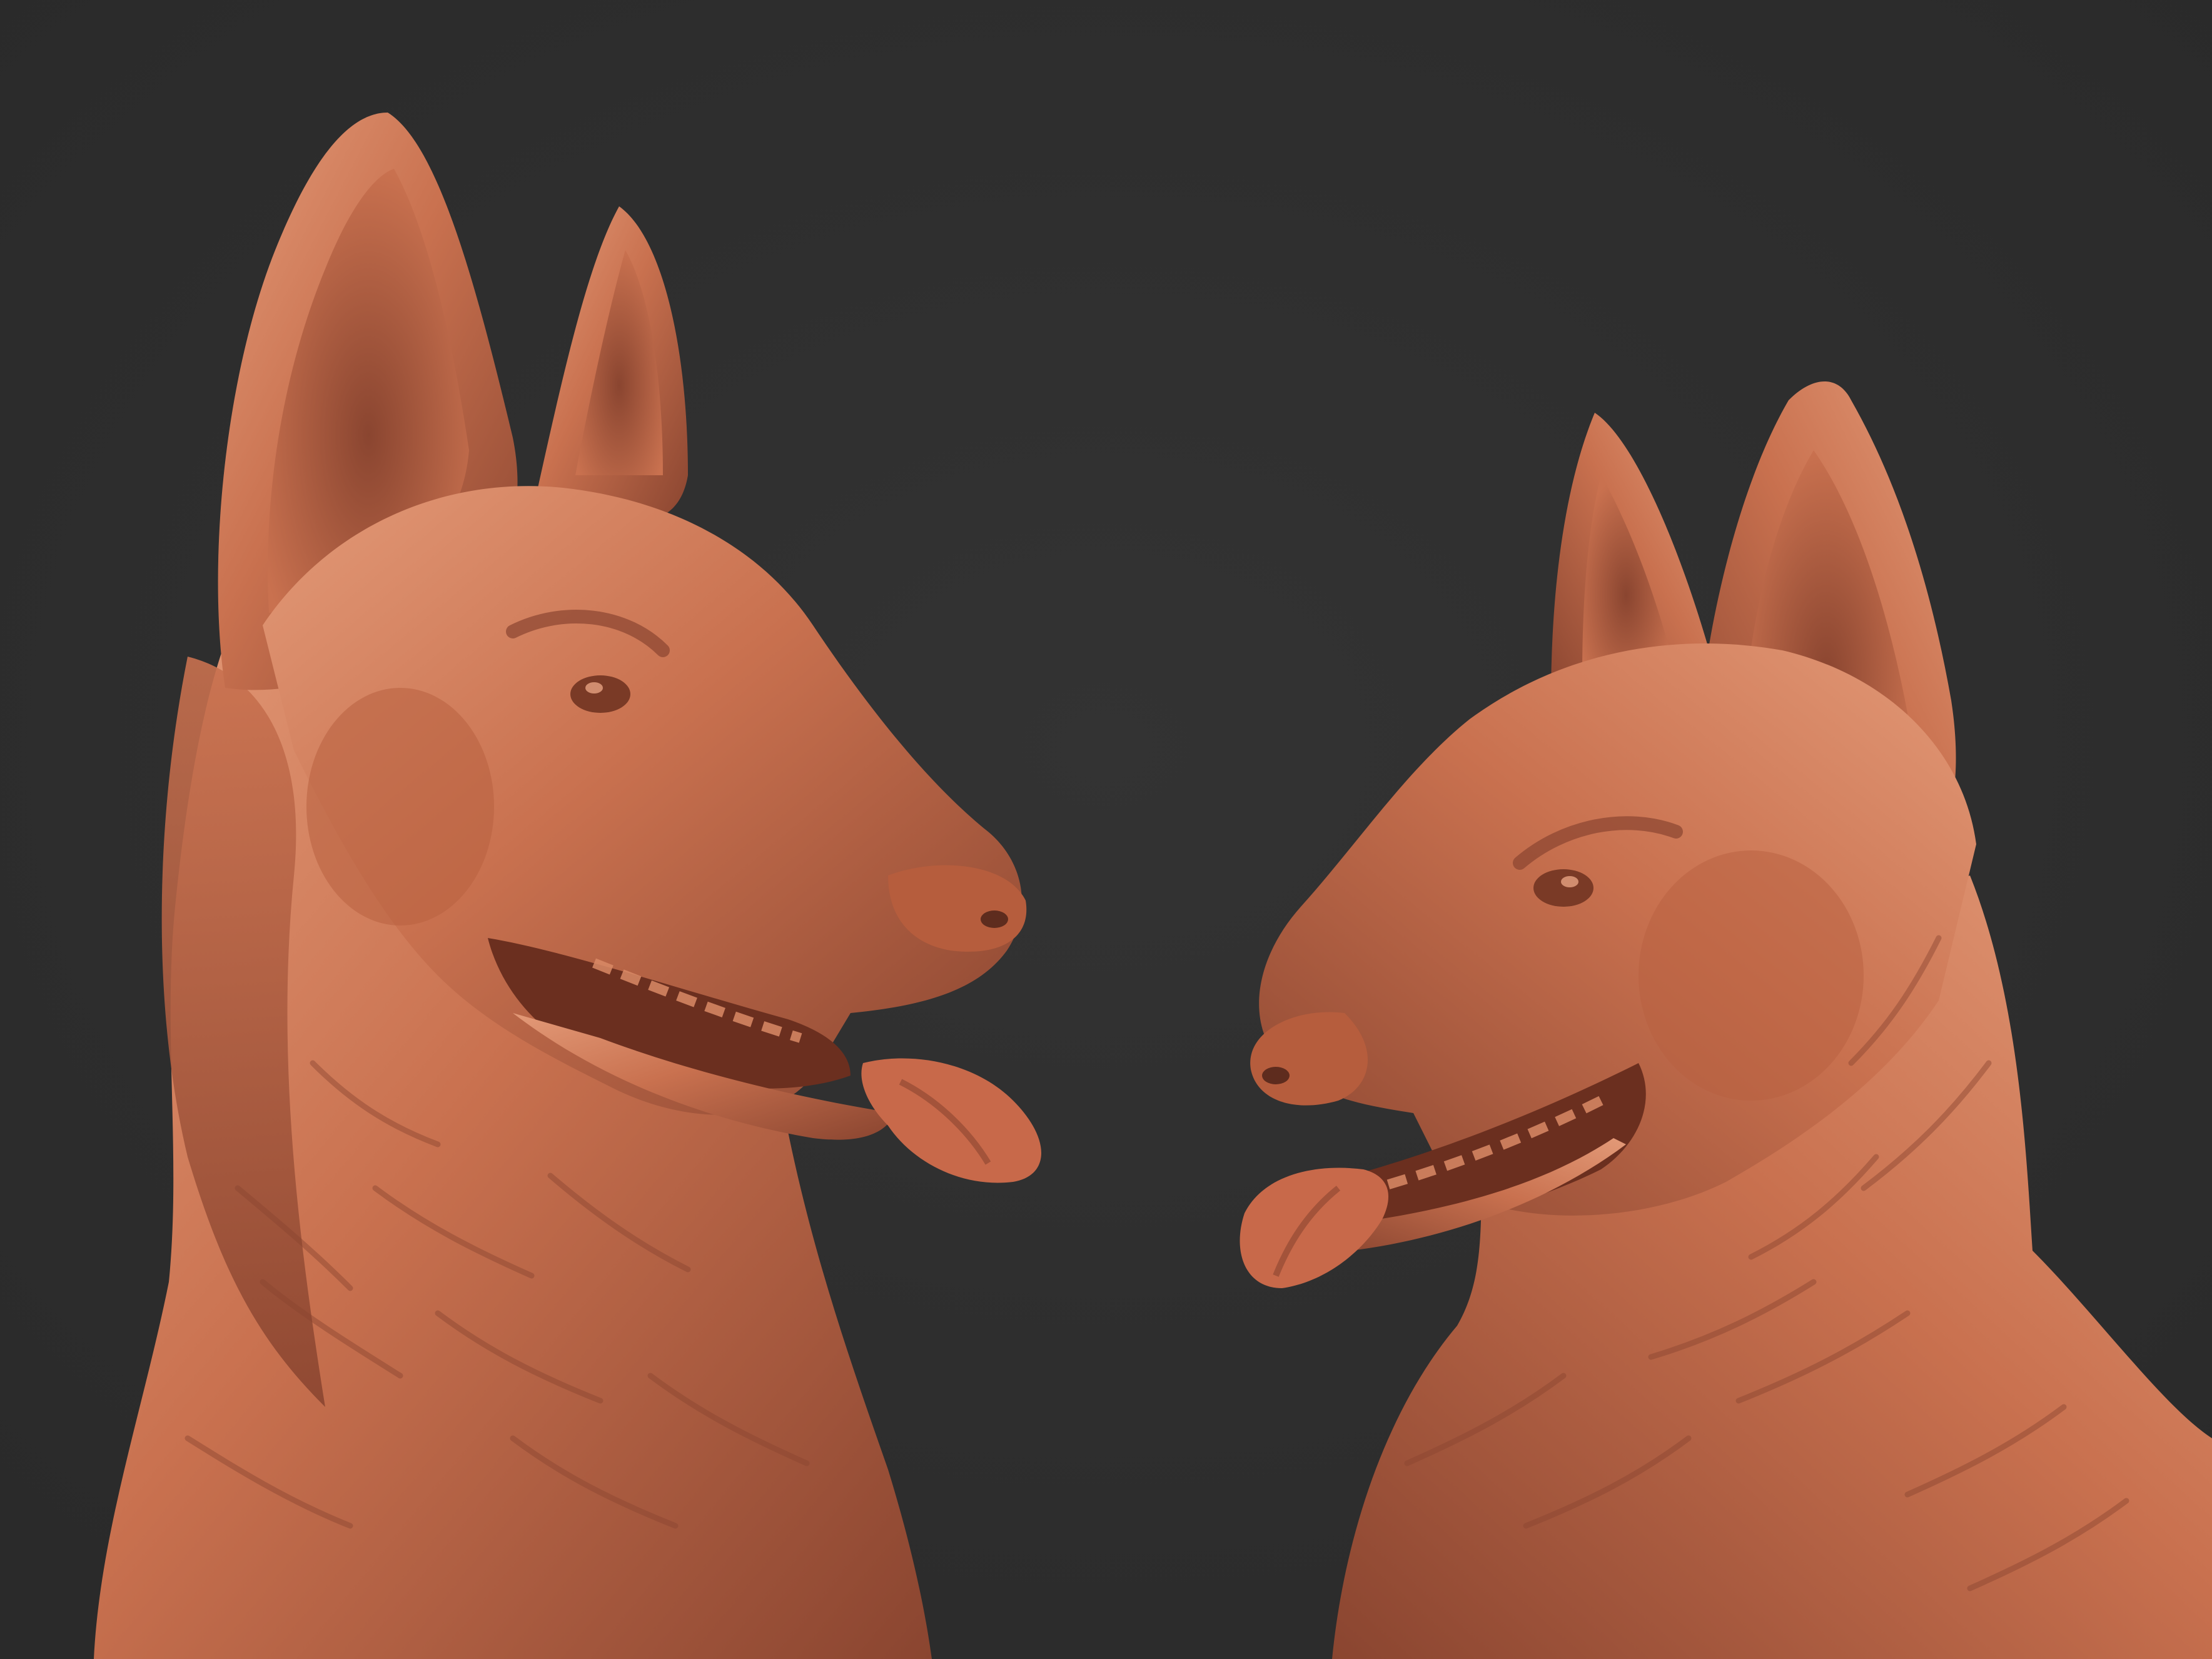 The image size is (2212, 1659). What do you see at coordinates (1569, 882) in the screenshot?
I see `right-dog-eye-highlight` at bounding box center [1569, 882].